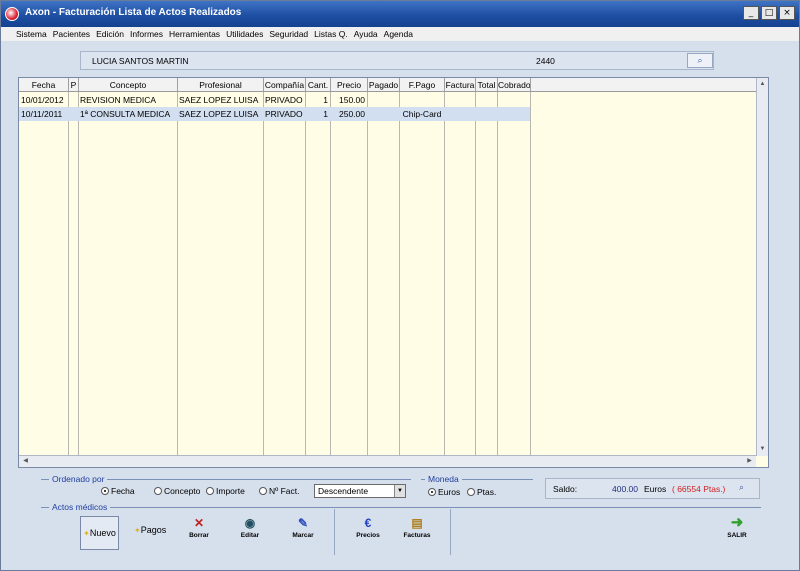 This screenshot has width=800, height=571. What do you see at coordinates (762, 449) in the screenshot?
I see `scroll-down-arrow-icon: ▼` at bounding box center [762, 449].